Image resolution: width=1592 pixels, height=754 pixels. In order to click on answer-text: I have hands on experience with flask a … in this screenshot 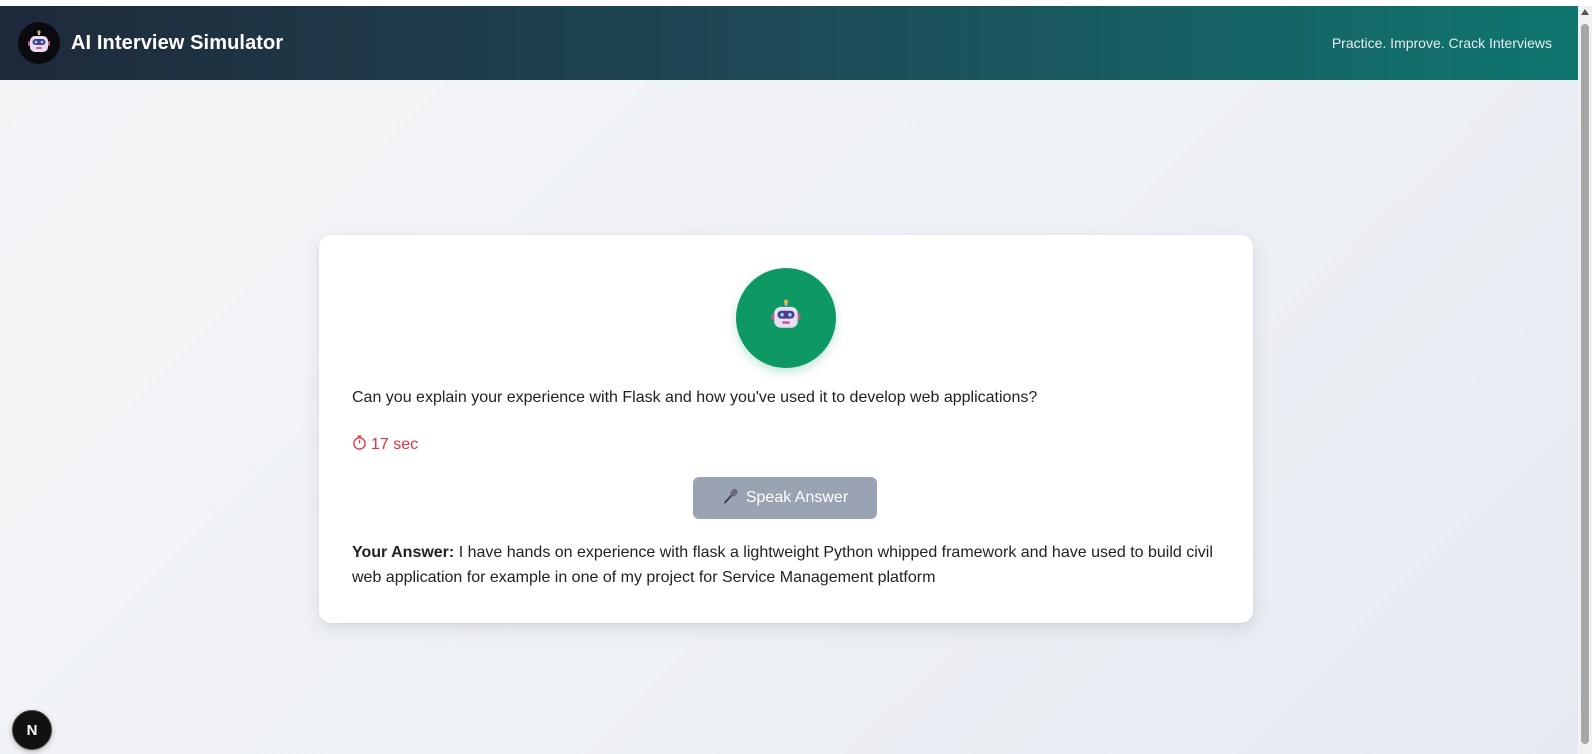, I will do `click(782, 565)`.